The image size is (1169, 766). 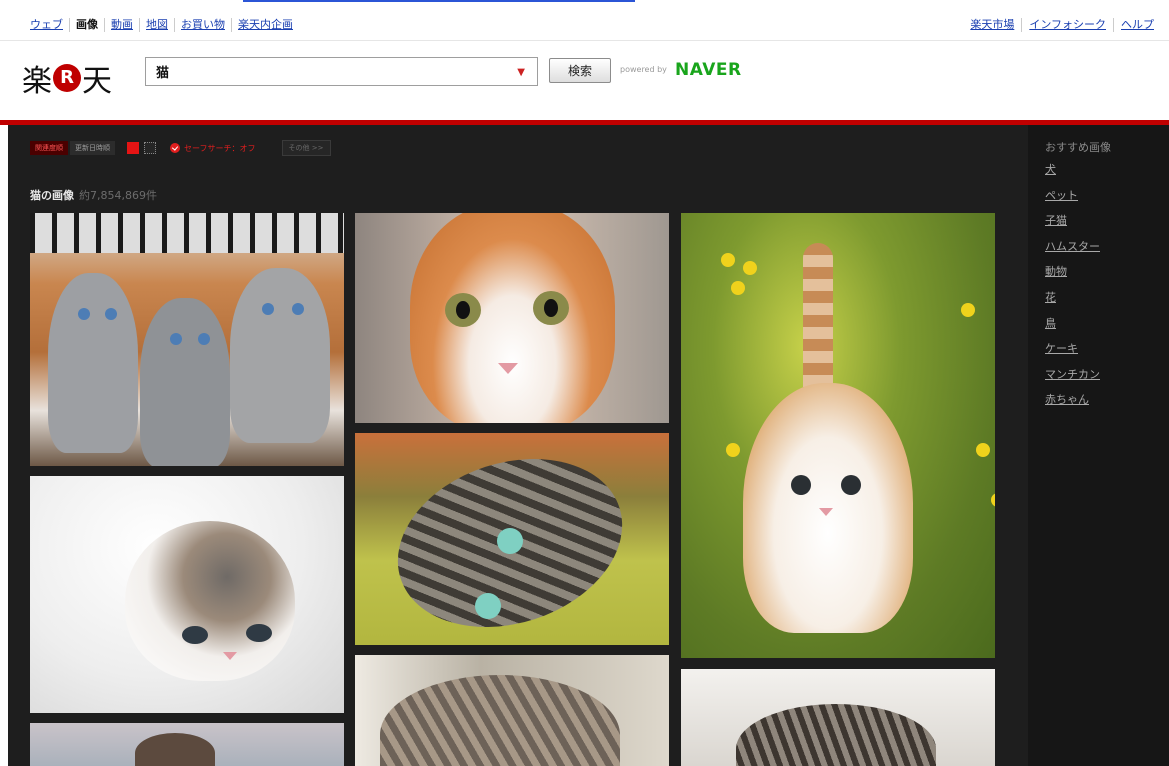 I want to click on list-item: ペット, so click(x=1072, y=202).